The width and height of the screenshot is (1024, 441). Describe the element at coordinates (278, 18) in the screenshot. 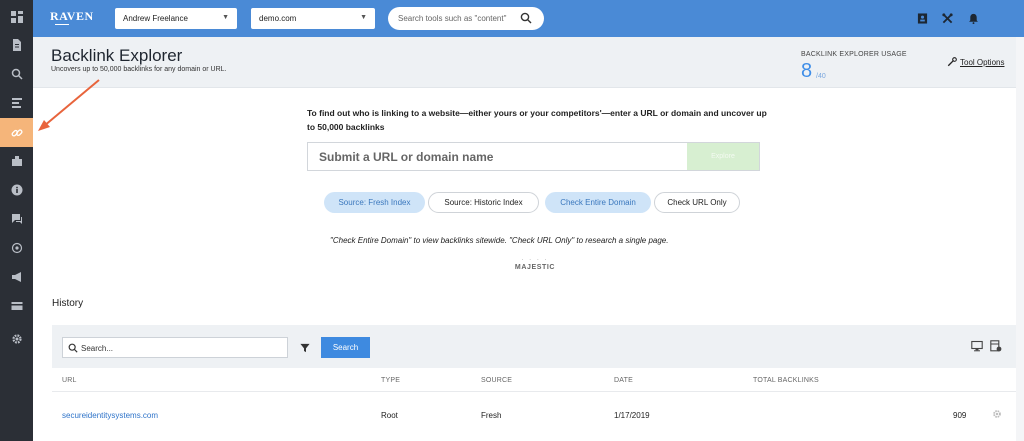

I see `domain-select-value: demo.com` at that location.